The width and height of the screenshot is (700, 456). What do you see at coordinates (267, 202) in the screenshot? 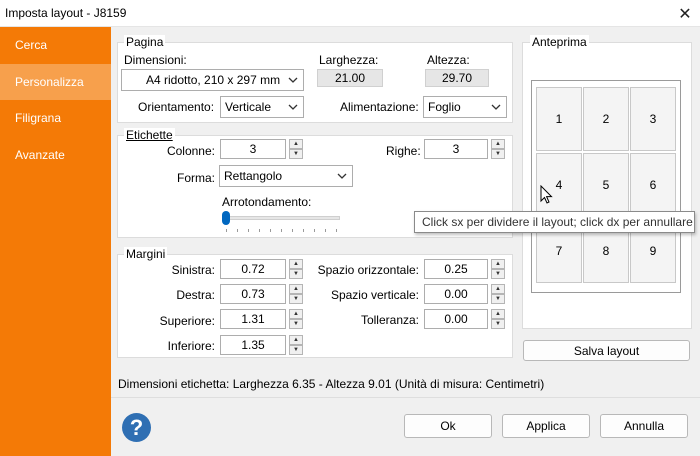
I see `arrotondamento-label: Arrotondamento:` at bounding box center [267, 202].